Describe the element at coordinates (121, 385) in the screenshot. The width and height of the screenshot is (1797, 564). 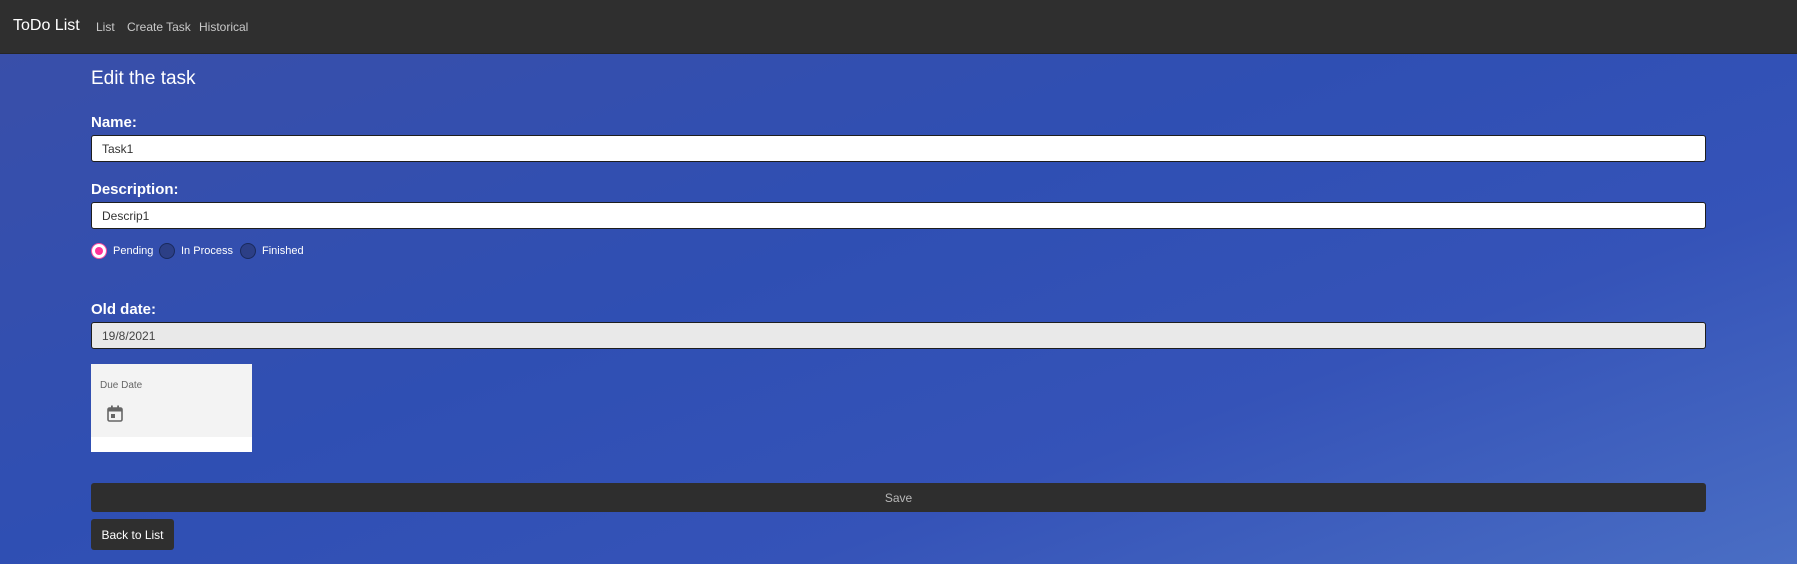
I see `due-date-label: Due Date` at that location.